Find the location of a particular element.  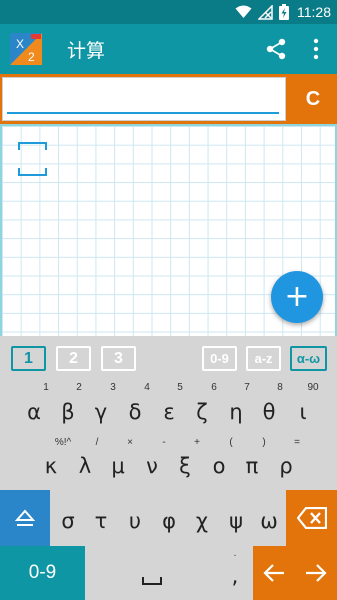

key-phi: φ is located at coordinates (169, 521).